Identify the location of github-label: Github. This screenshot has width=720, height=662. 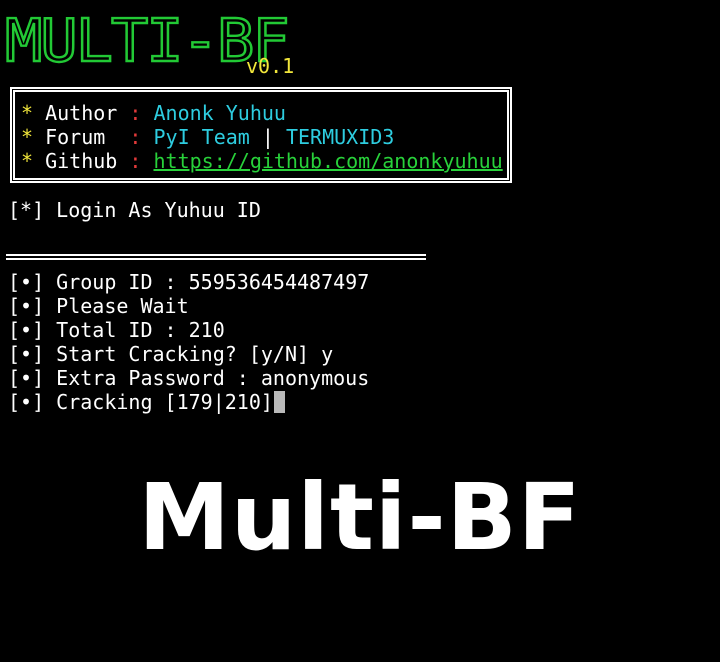
(81, 161).